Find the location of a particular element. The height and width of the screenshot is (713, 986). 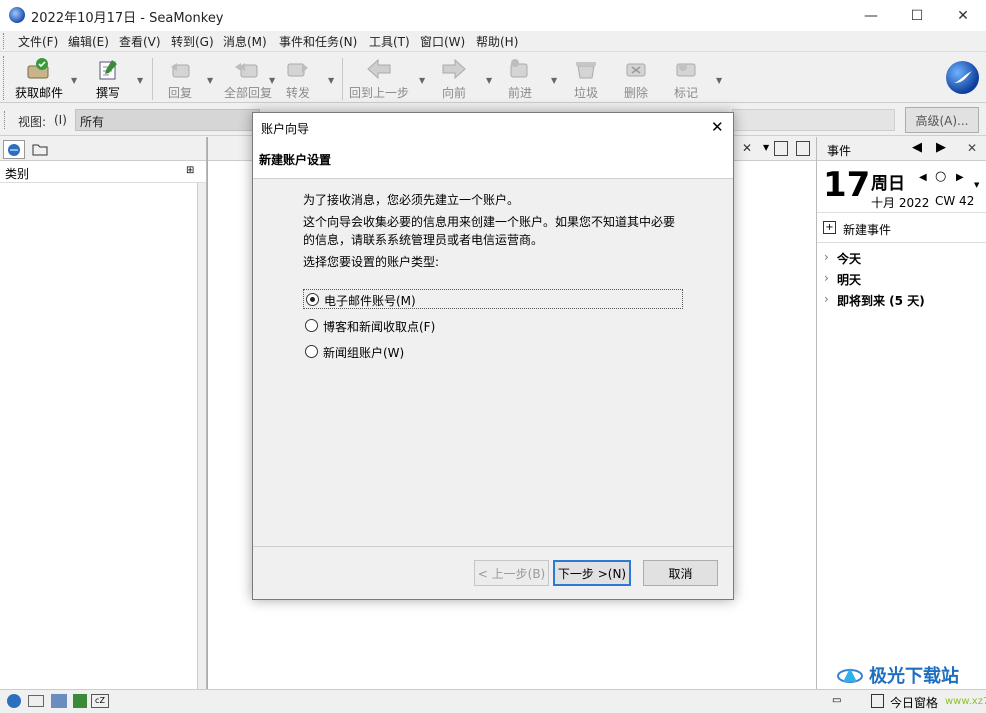

menu-edit: 编辑(E) is located at coordinates (88, 41).